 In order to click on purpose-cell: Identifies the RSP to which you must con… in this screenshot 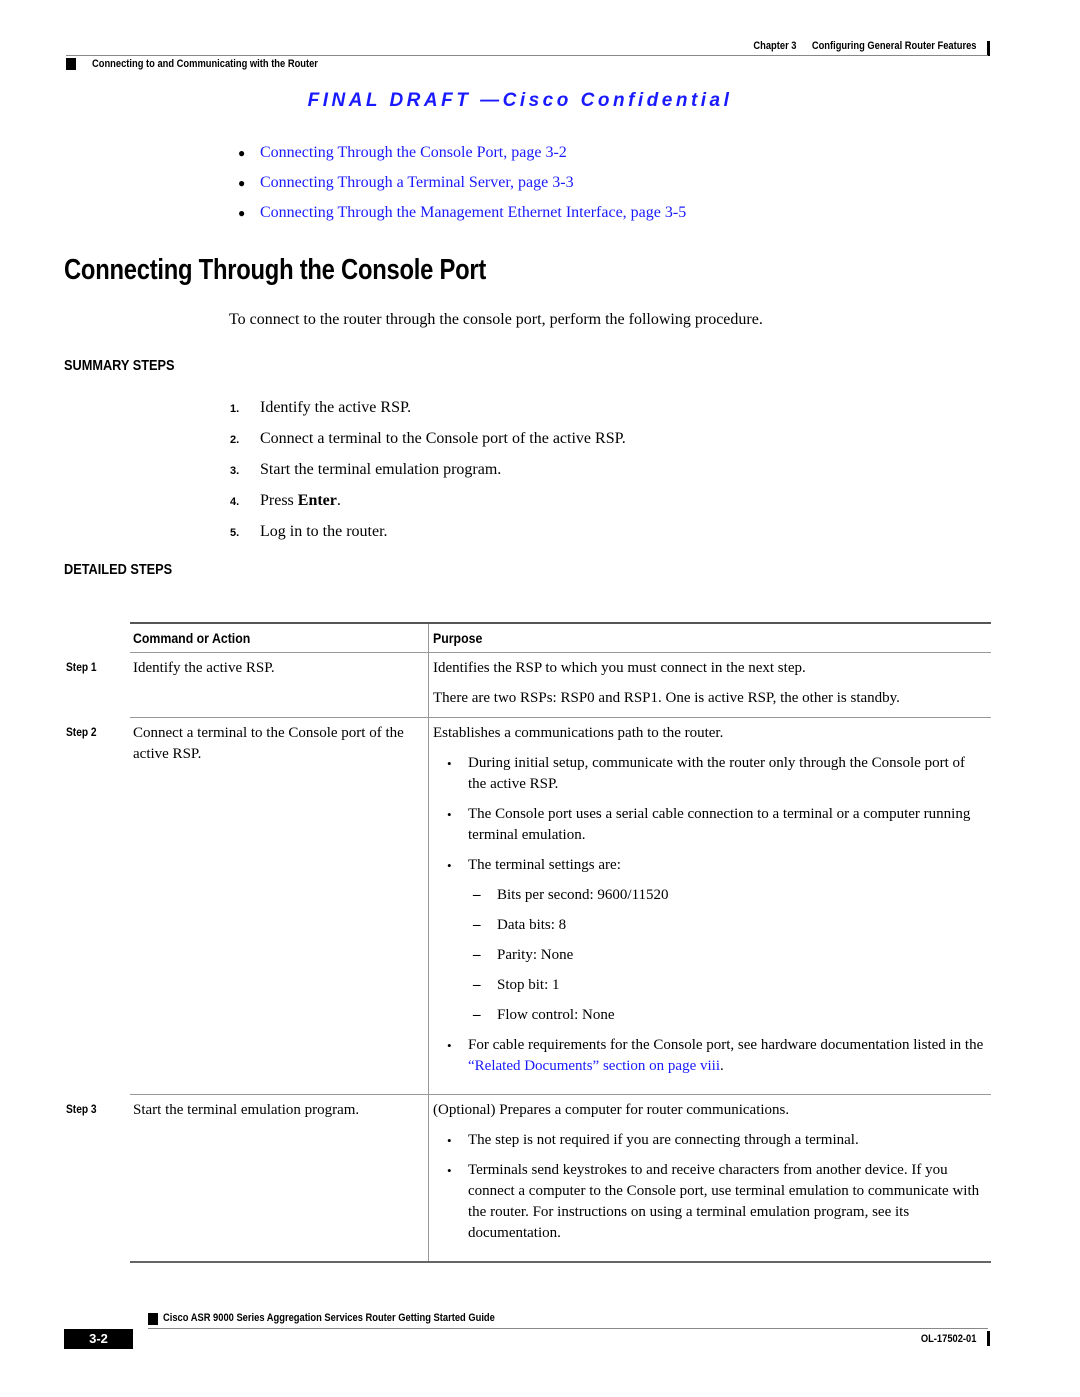, I will do `click(709, 685)`.